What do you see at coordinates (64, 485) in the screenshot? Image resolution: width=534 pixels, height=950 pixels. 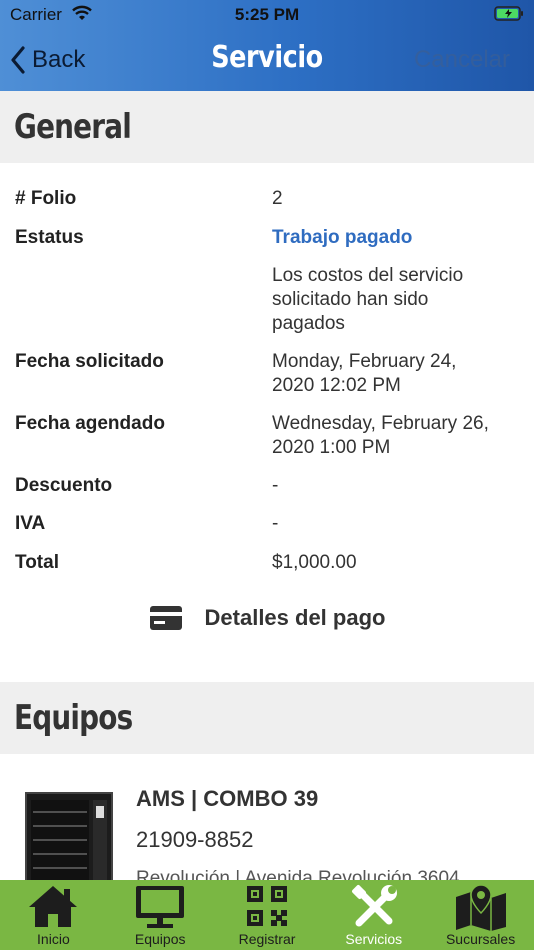 I see `row-label: Descuento` at bounding box center [64, 485].